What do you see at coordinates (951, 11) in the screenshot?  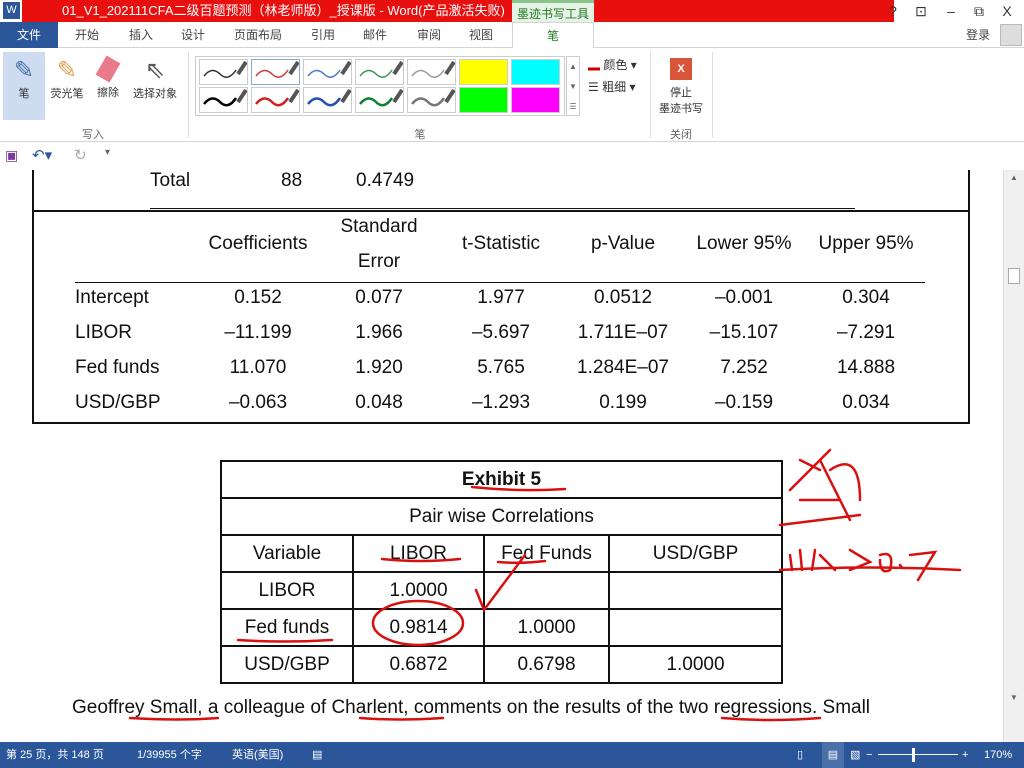 I see `minimize-button: –` at bounding box center [951, 11].